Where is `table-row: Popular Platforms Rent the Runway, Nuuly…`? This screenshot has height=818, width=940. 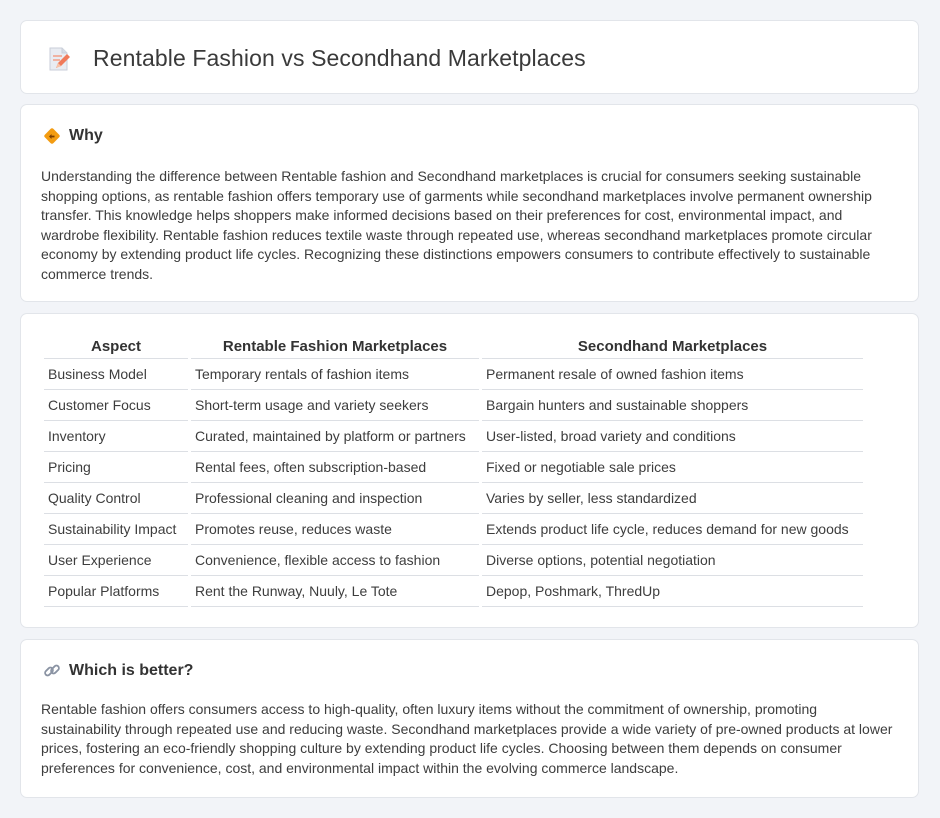 table-row: Popular Platforms Rent the Runway, Nuuly… is located at coordinates (453, 591).